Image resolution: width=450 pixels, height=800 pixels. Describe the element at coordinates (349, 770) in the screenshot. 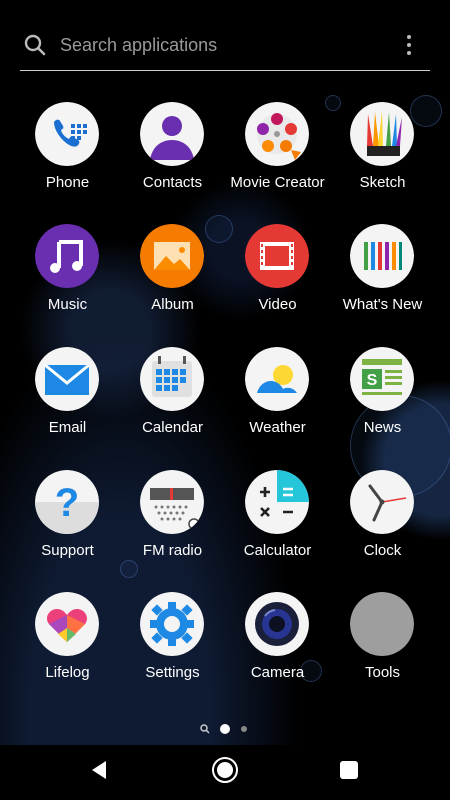

I see `recents-icon` at that location.